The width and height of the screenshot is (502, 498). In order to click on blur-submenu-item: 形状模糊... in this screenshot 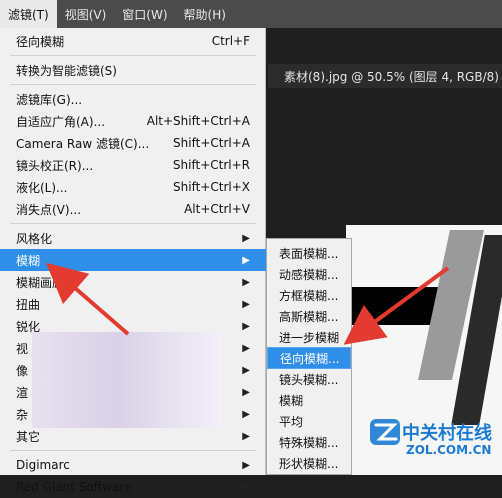, I will do `click(309, 463)`.